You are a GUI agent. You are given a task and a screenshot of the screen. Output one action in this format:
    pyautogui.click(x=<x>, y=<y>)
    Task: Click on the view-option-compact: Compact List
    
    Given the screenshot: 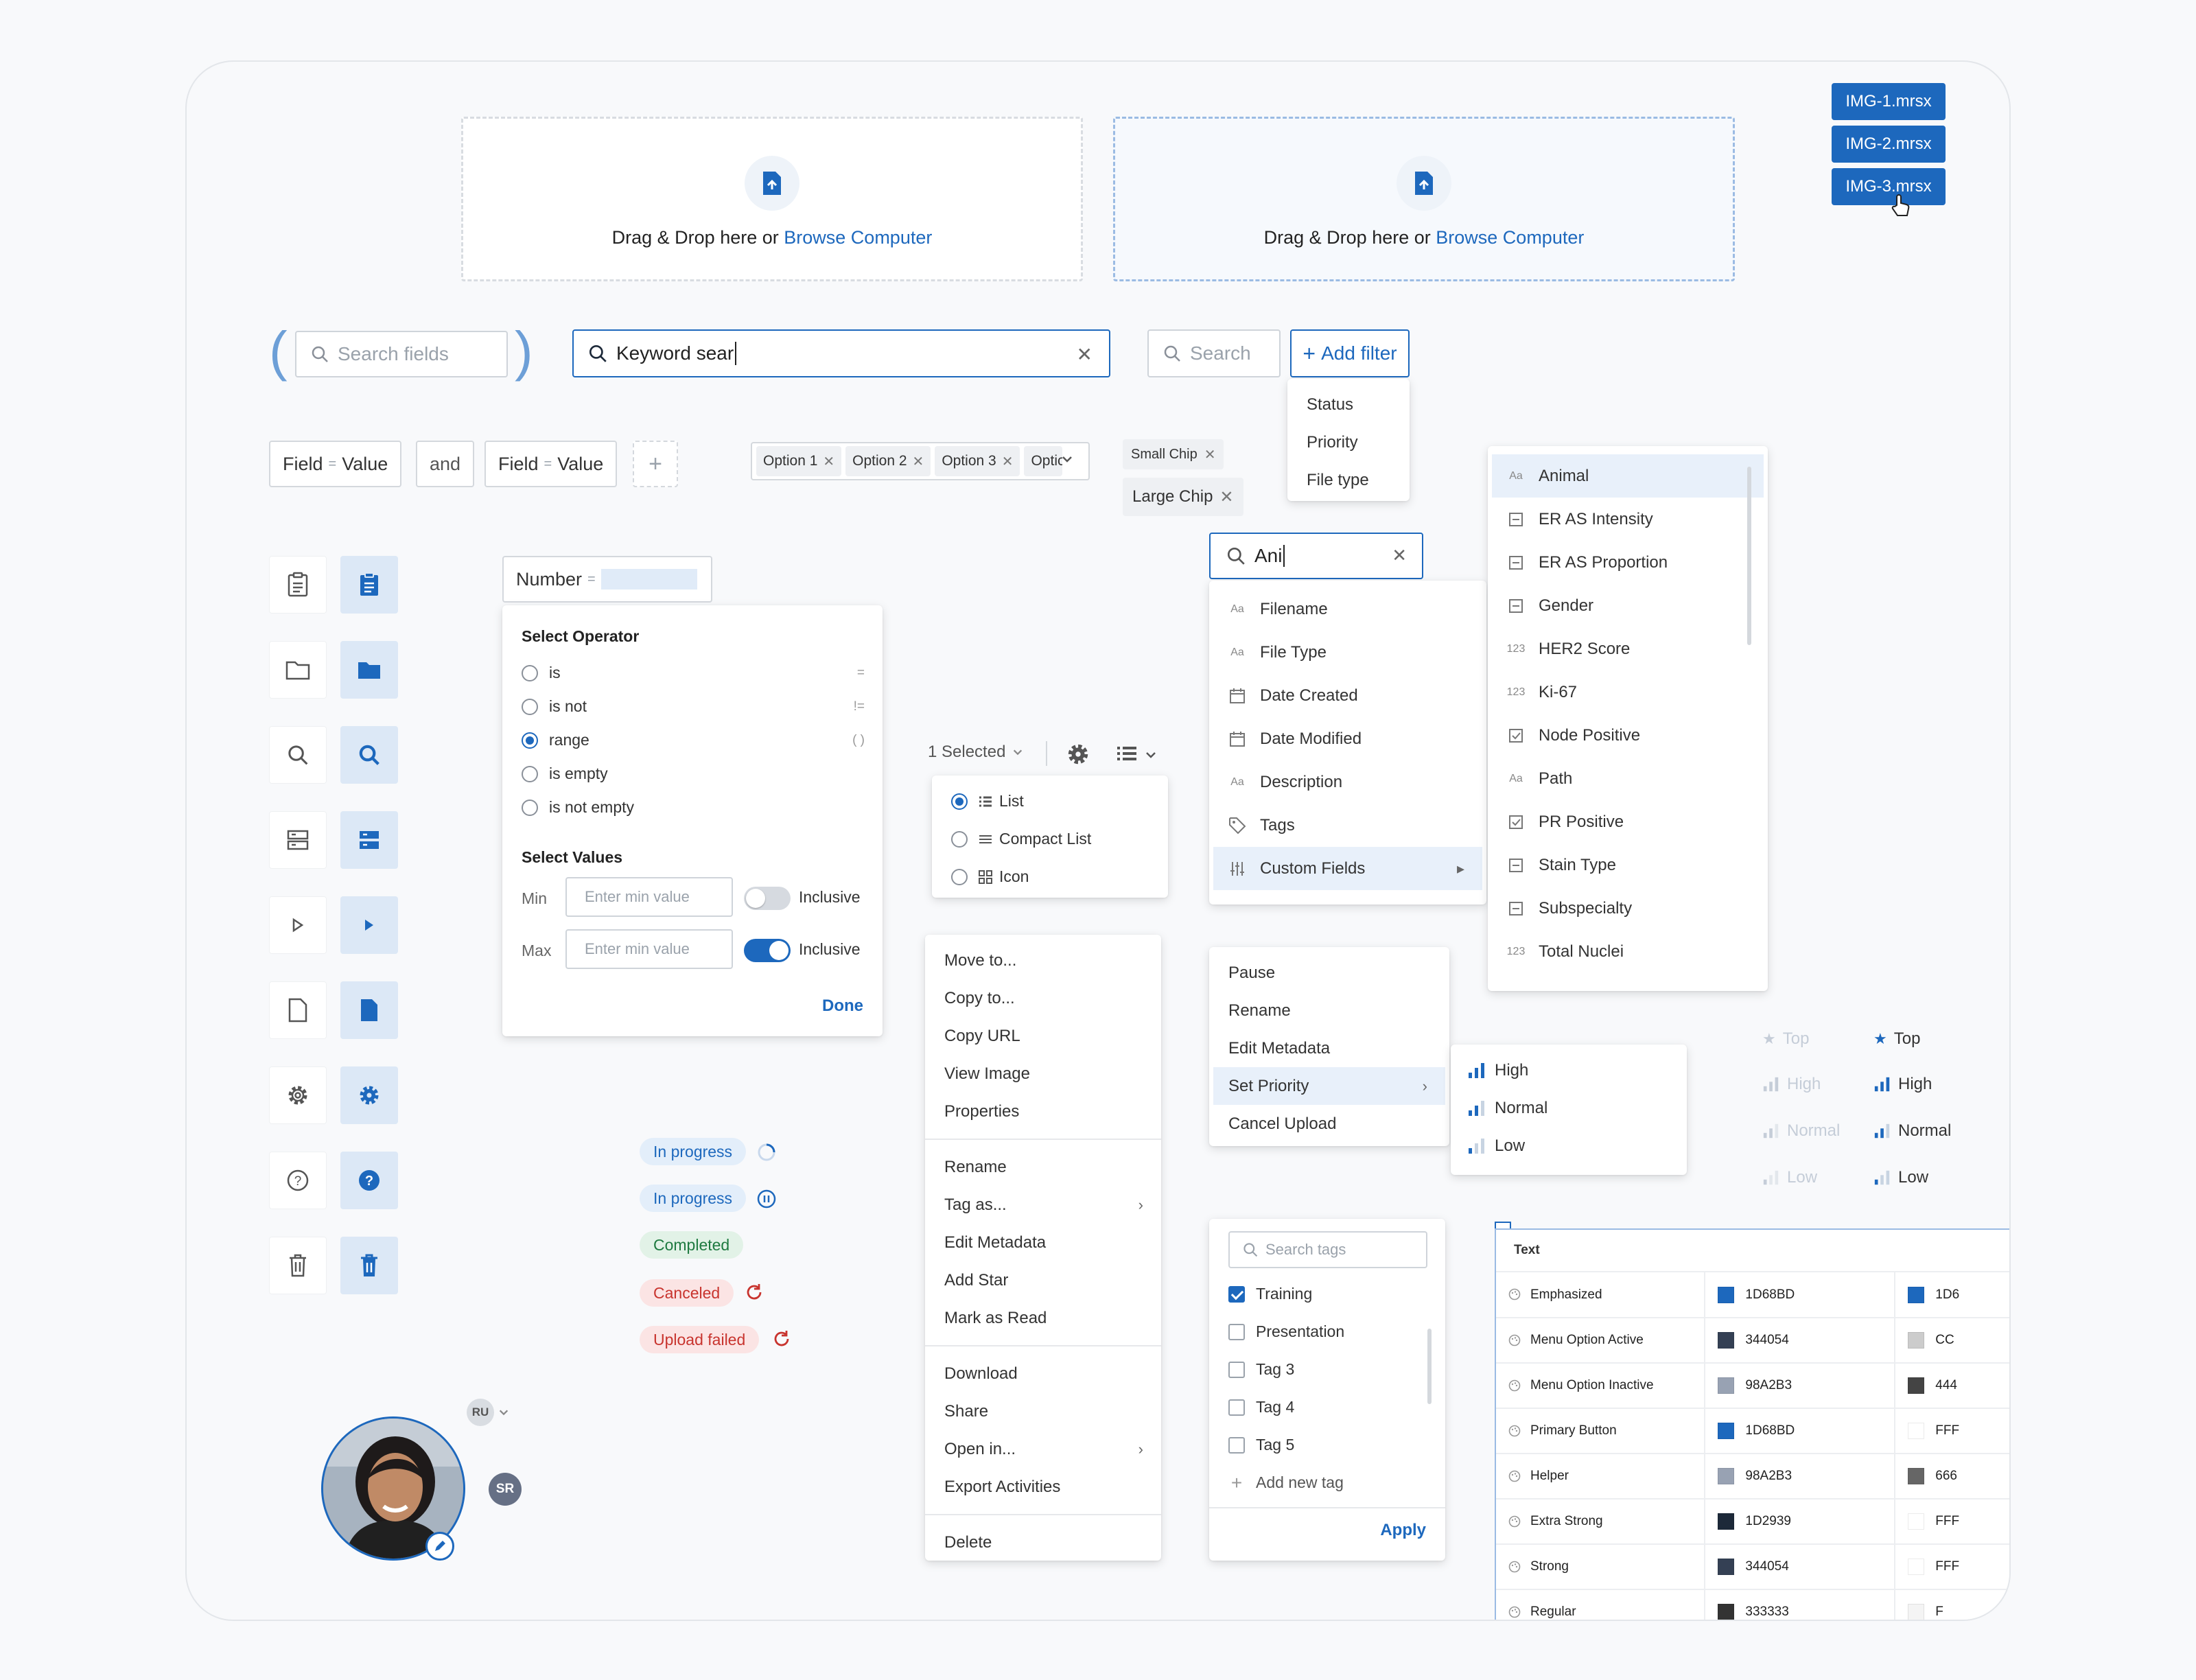 What is the action you would take?
    pyautogui.click(x=1050, y=839)
    